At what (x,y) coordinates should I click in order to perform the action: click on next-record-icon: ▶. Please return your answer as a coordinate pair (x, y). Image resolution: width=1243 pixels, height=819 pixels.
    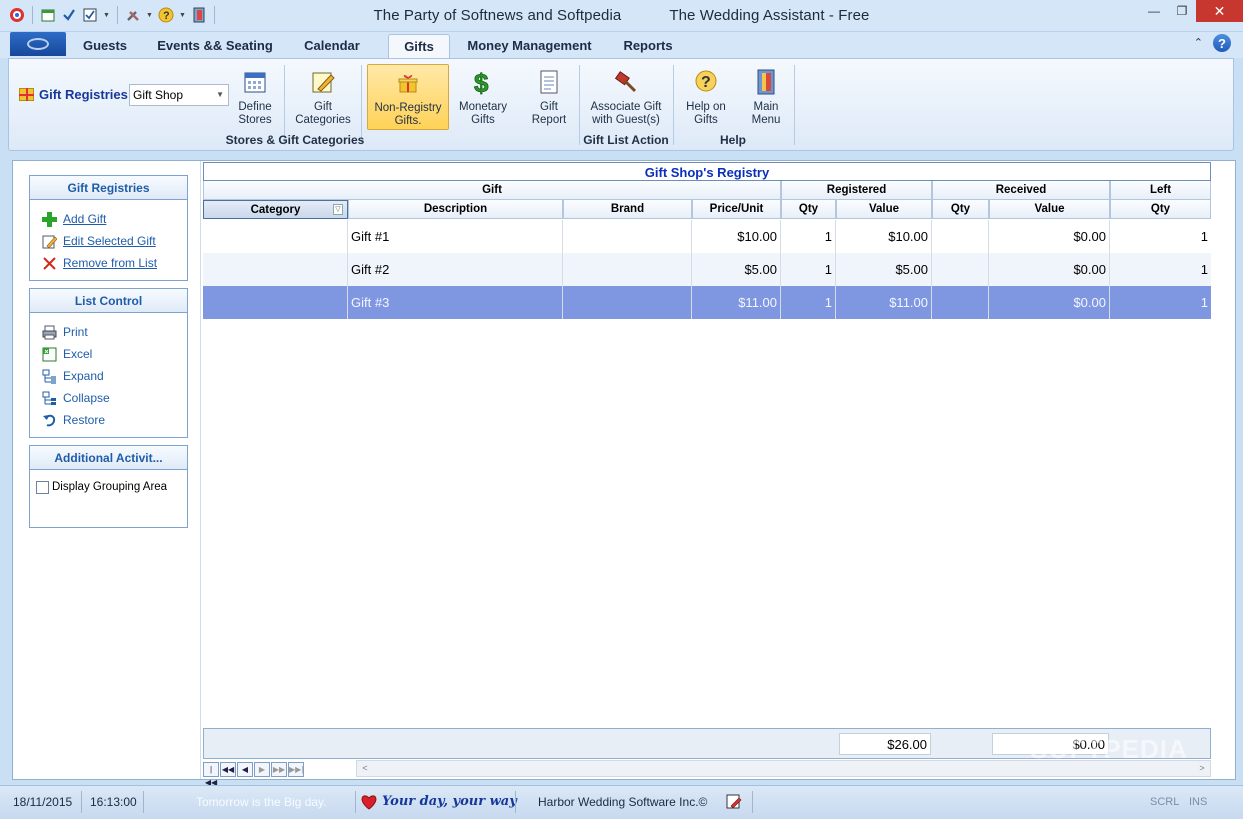
    Looking at the image, I should click on (262, 769).